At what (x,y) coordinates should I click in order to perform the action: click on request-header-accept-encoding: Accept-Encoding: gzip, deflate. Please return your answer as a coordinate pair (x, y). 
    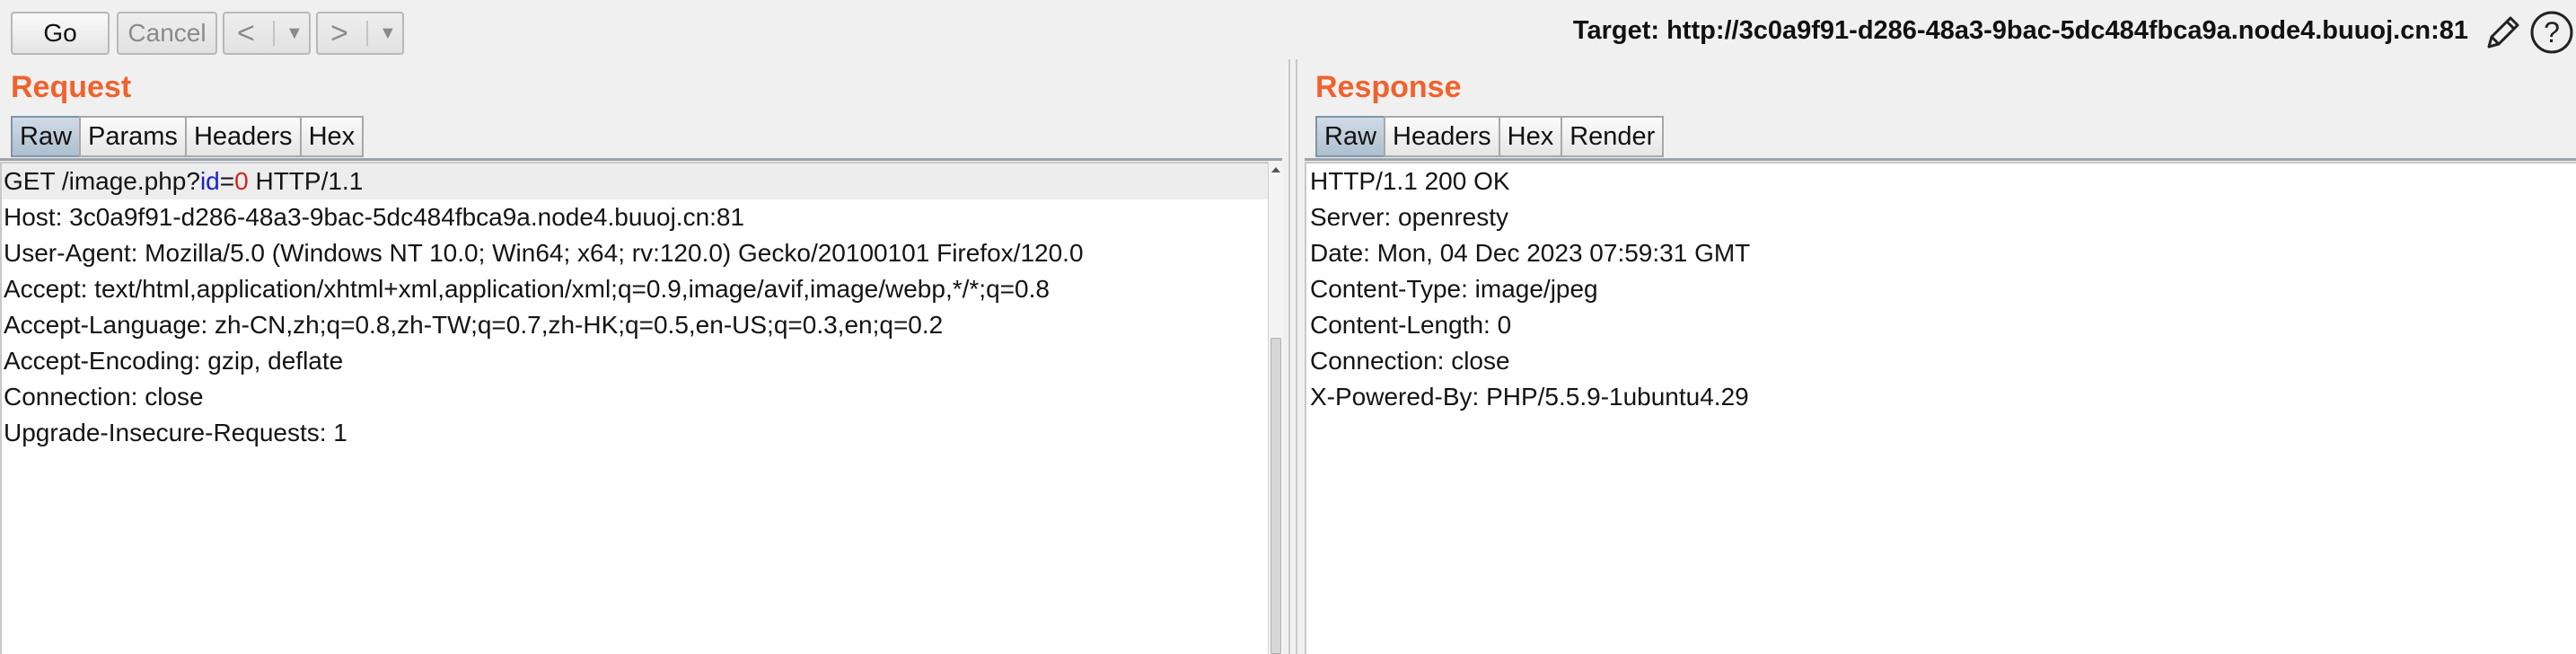
    Looking at the image, I should click on (174, 361).